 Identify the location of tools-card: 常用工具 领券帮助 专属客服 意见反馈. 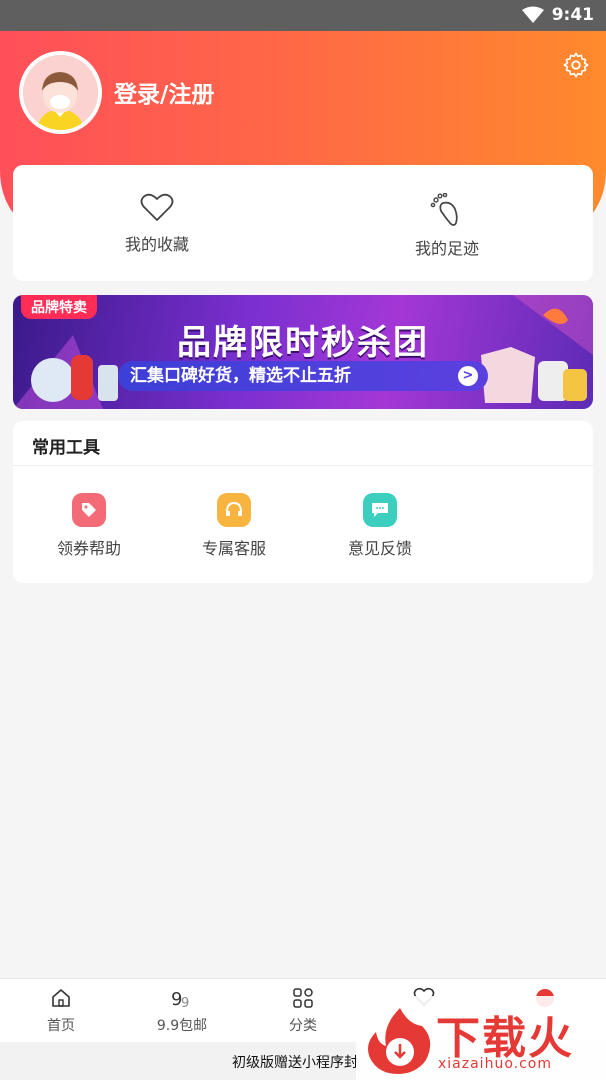
(303, 502).